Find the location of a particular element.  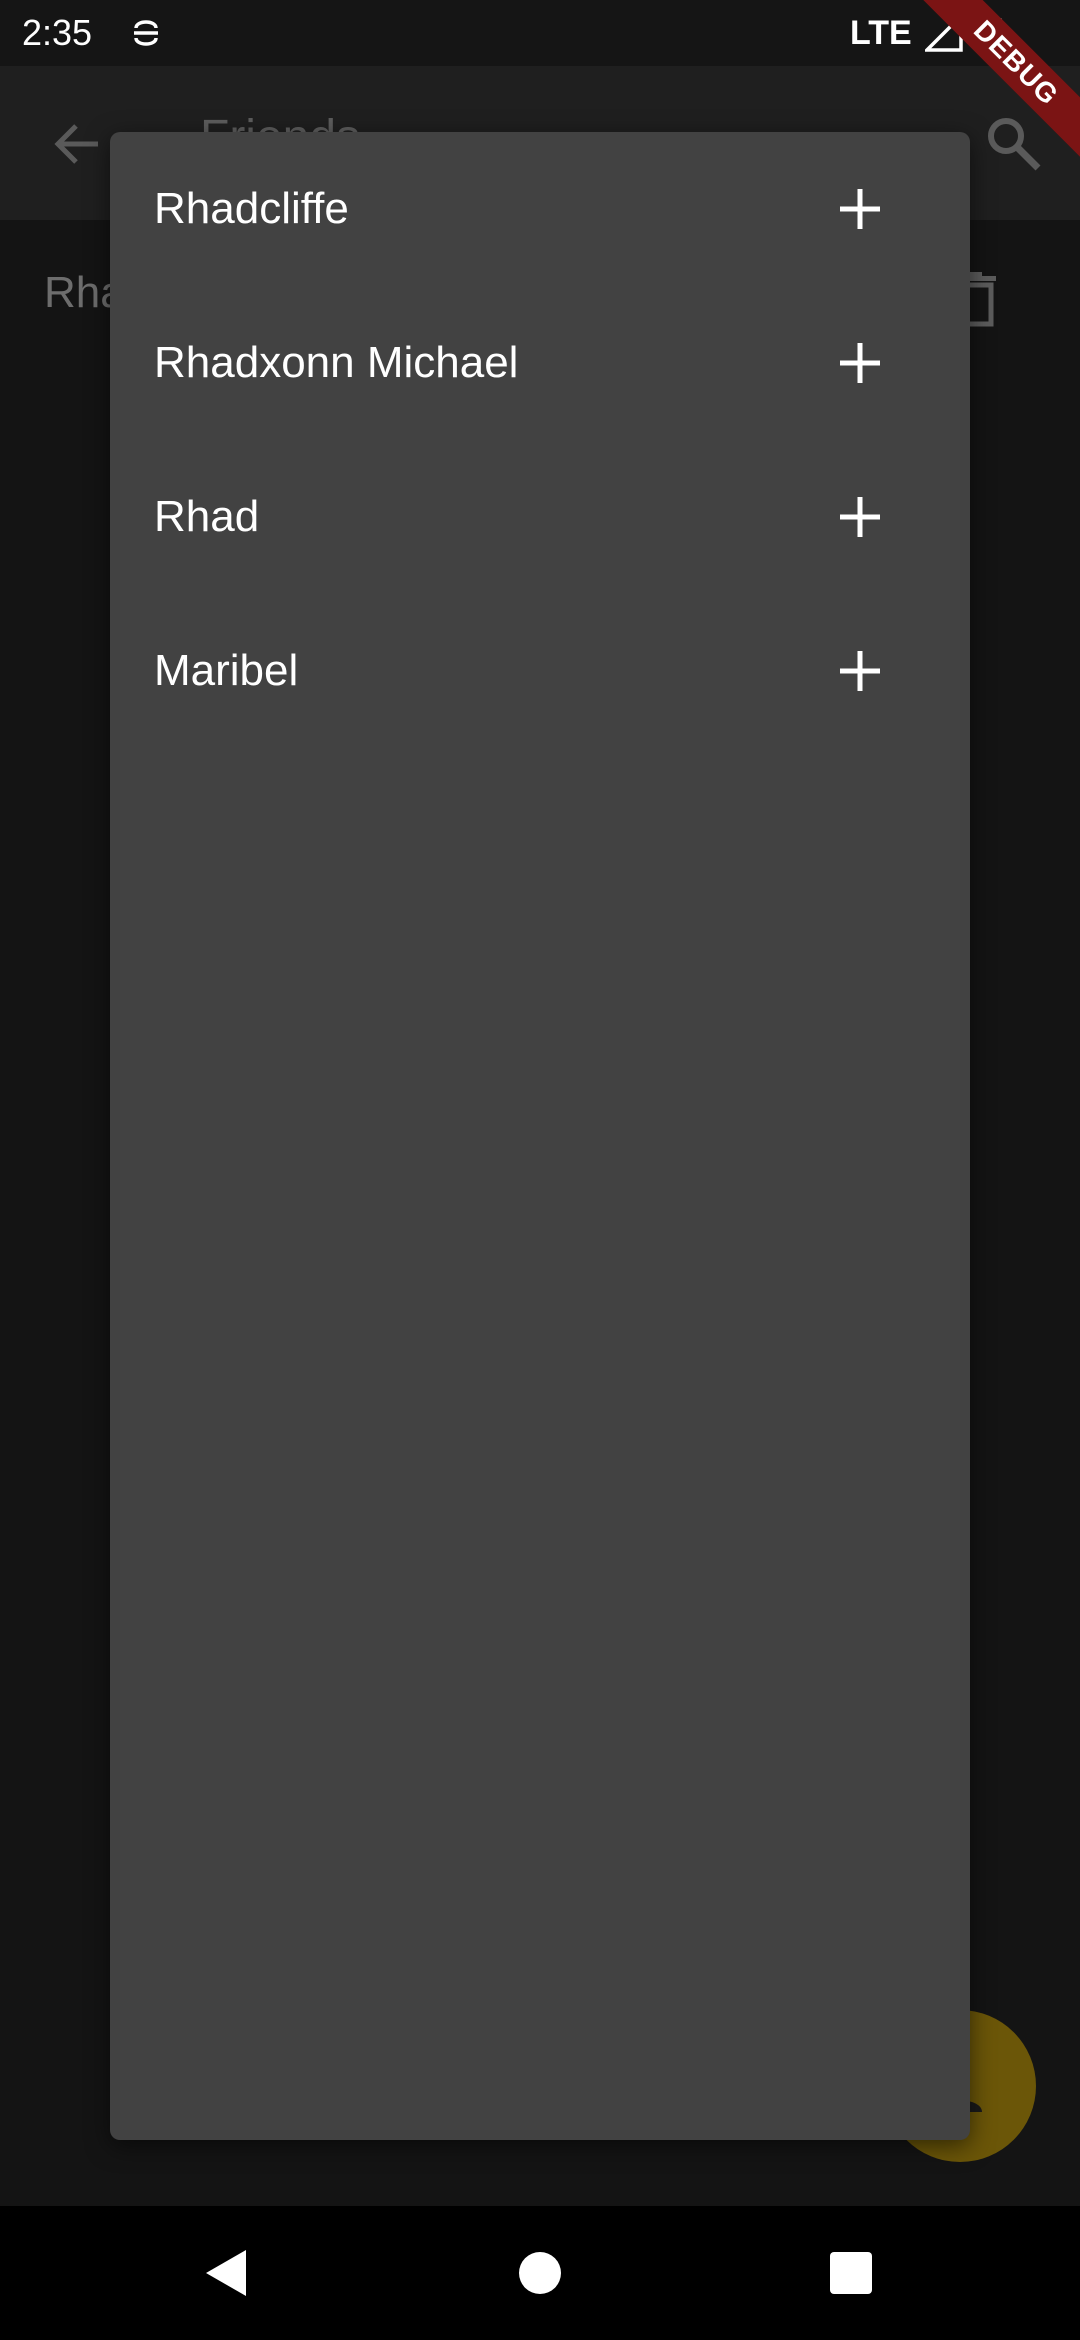

dropdown-item-label: Rhad is located at coordinates (207, 516).